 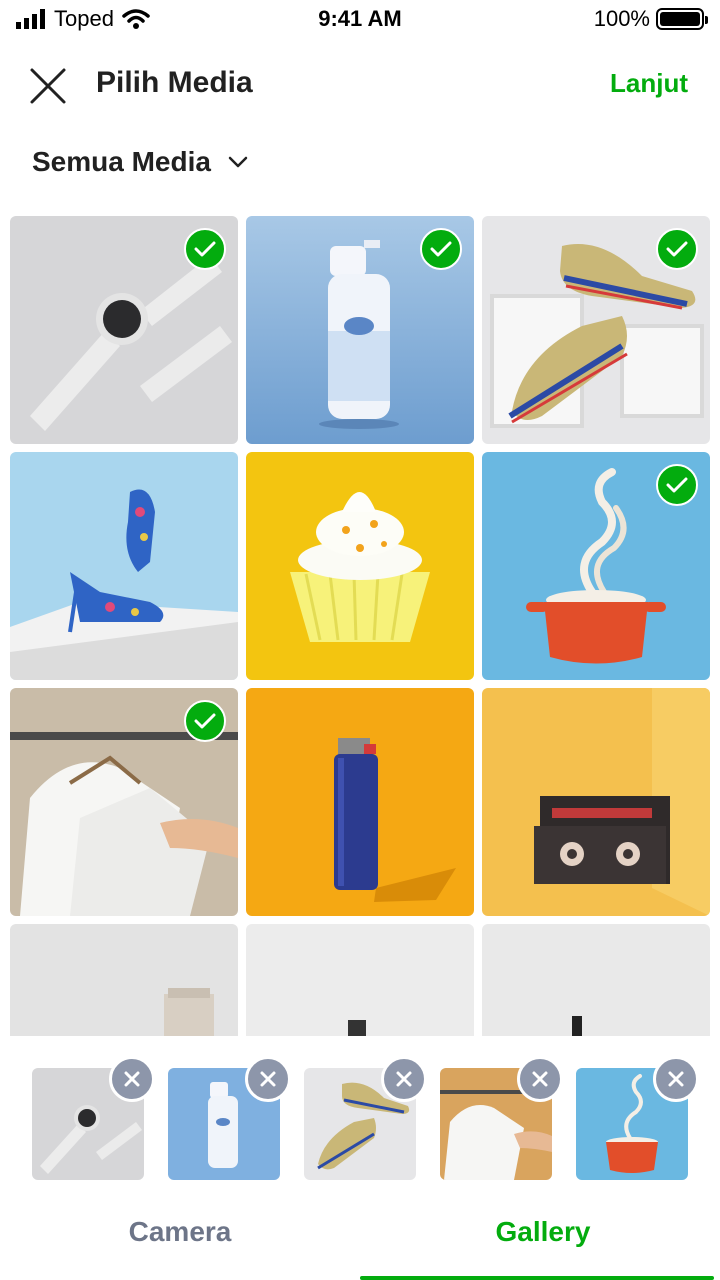 What do you see at coordinates (621, 18) in the screenshot?
I see `battery-percent: 100%` at bounding box center [621, 18].